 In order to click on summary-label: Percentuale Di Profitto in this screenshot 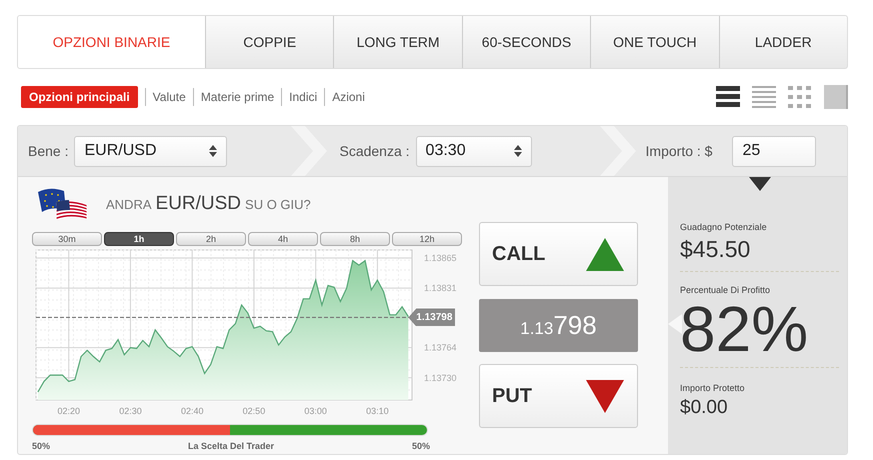, I will do `click(726, 290)`.